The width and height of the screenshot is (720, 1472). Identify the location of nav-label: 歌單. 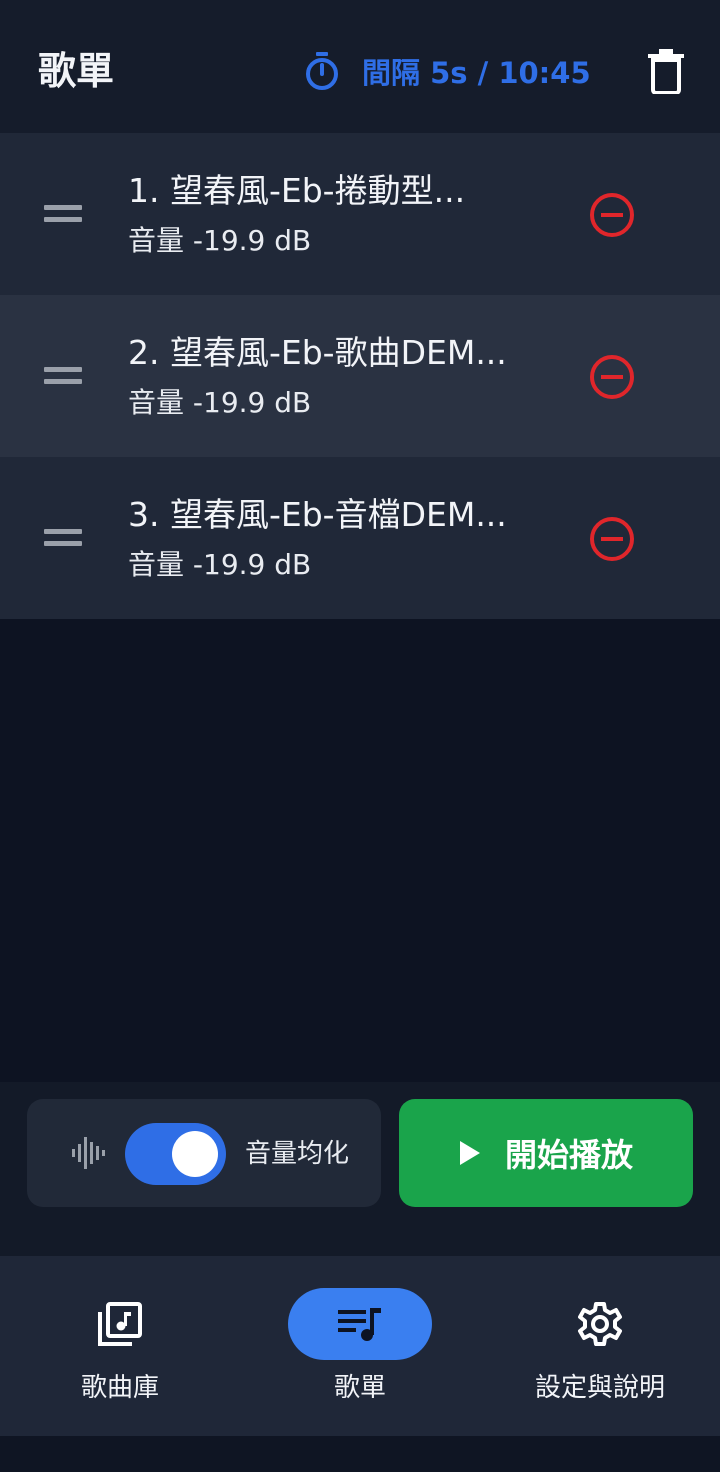
(359, 1388).